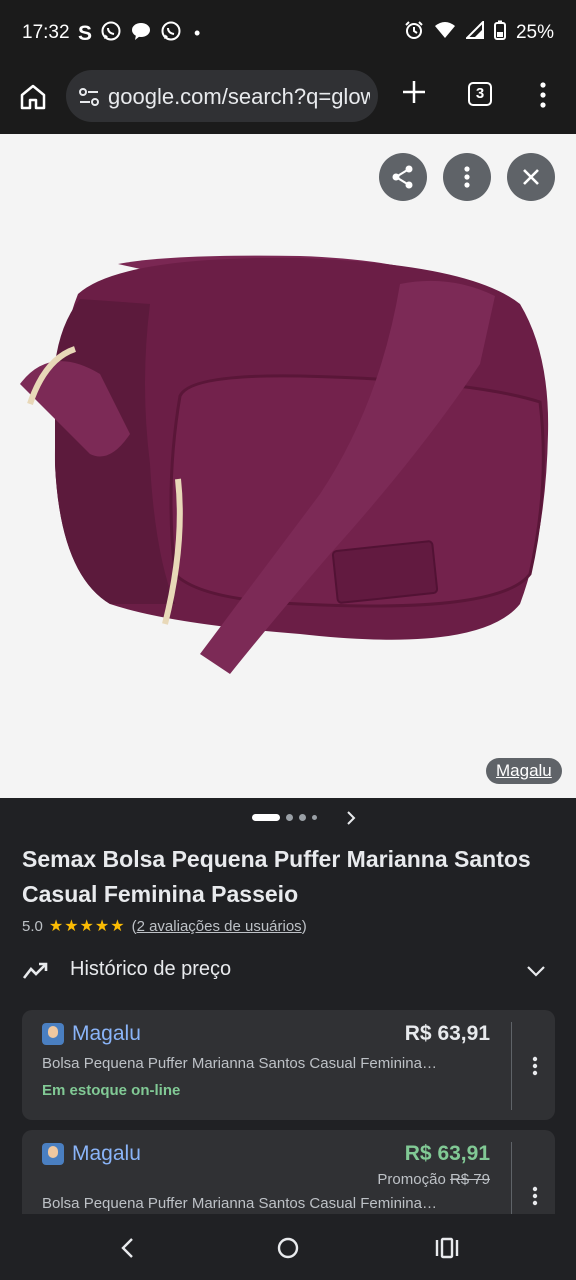  What do you see at coordinates (284, 817) in the screenshot?
I see `image-carousel-indicator` at bounding box center [284, 817].